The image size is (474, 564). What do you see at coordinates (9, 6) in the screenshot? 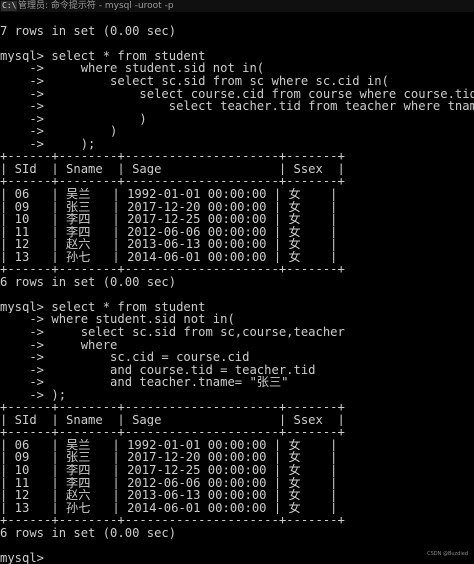
I see `terminal-icon: C:\` at bounding box center [9, 6].